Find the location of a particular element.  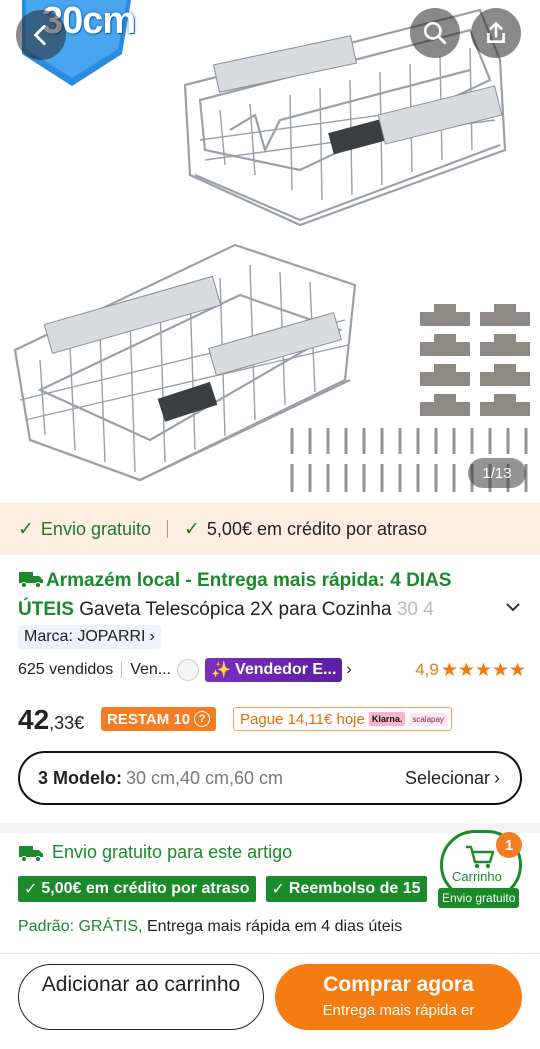

shipping-title-text: Envio gratuito para este artigo is located at coordinates (172, 852).